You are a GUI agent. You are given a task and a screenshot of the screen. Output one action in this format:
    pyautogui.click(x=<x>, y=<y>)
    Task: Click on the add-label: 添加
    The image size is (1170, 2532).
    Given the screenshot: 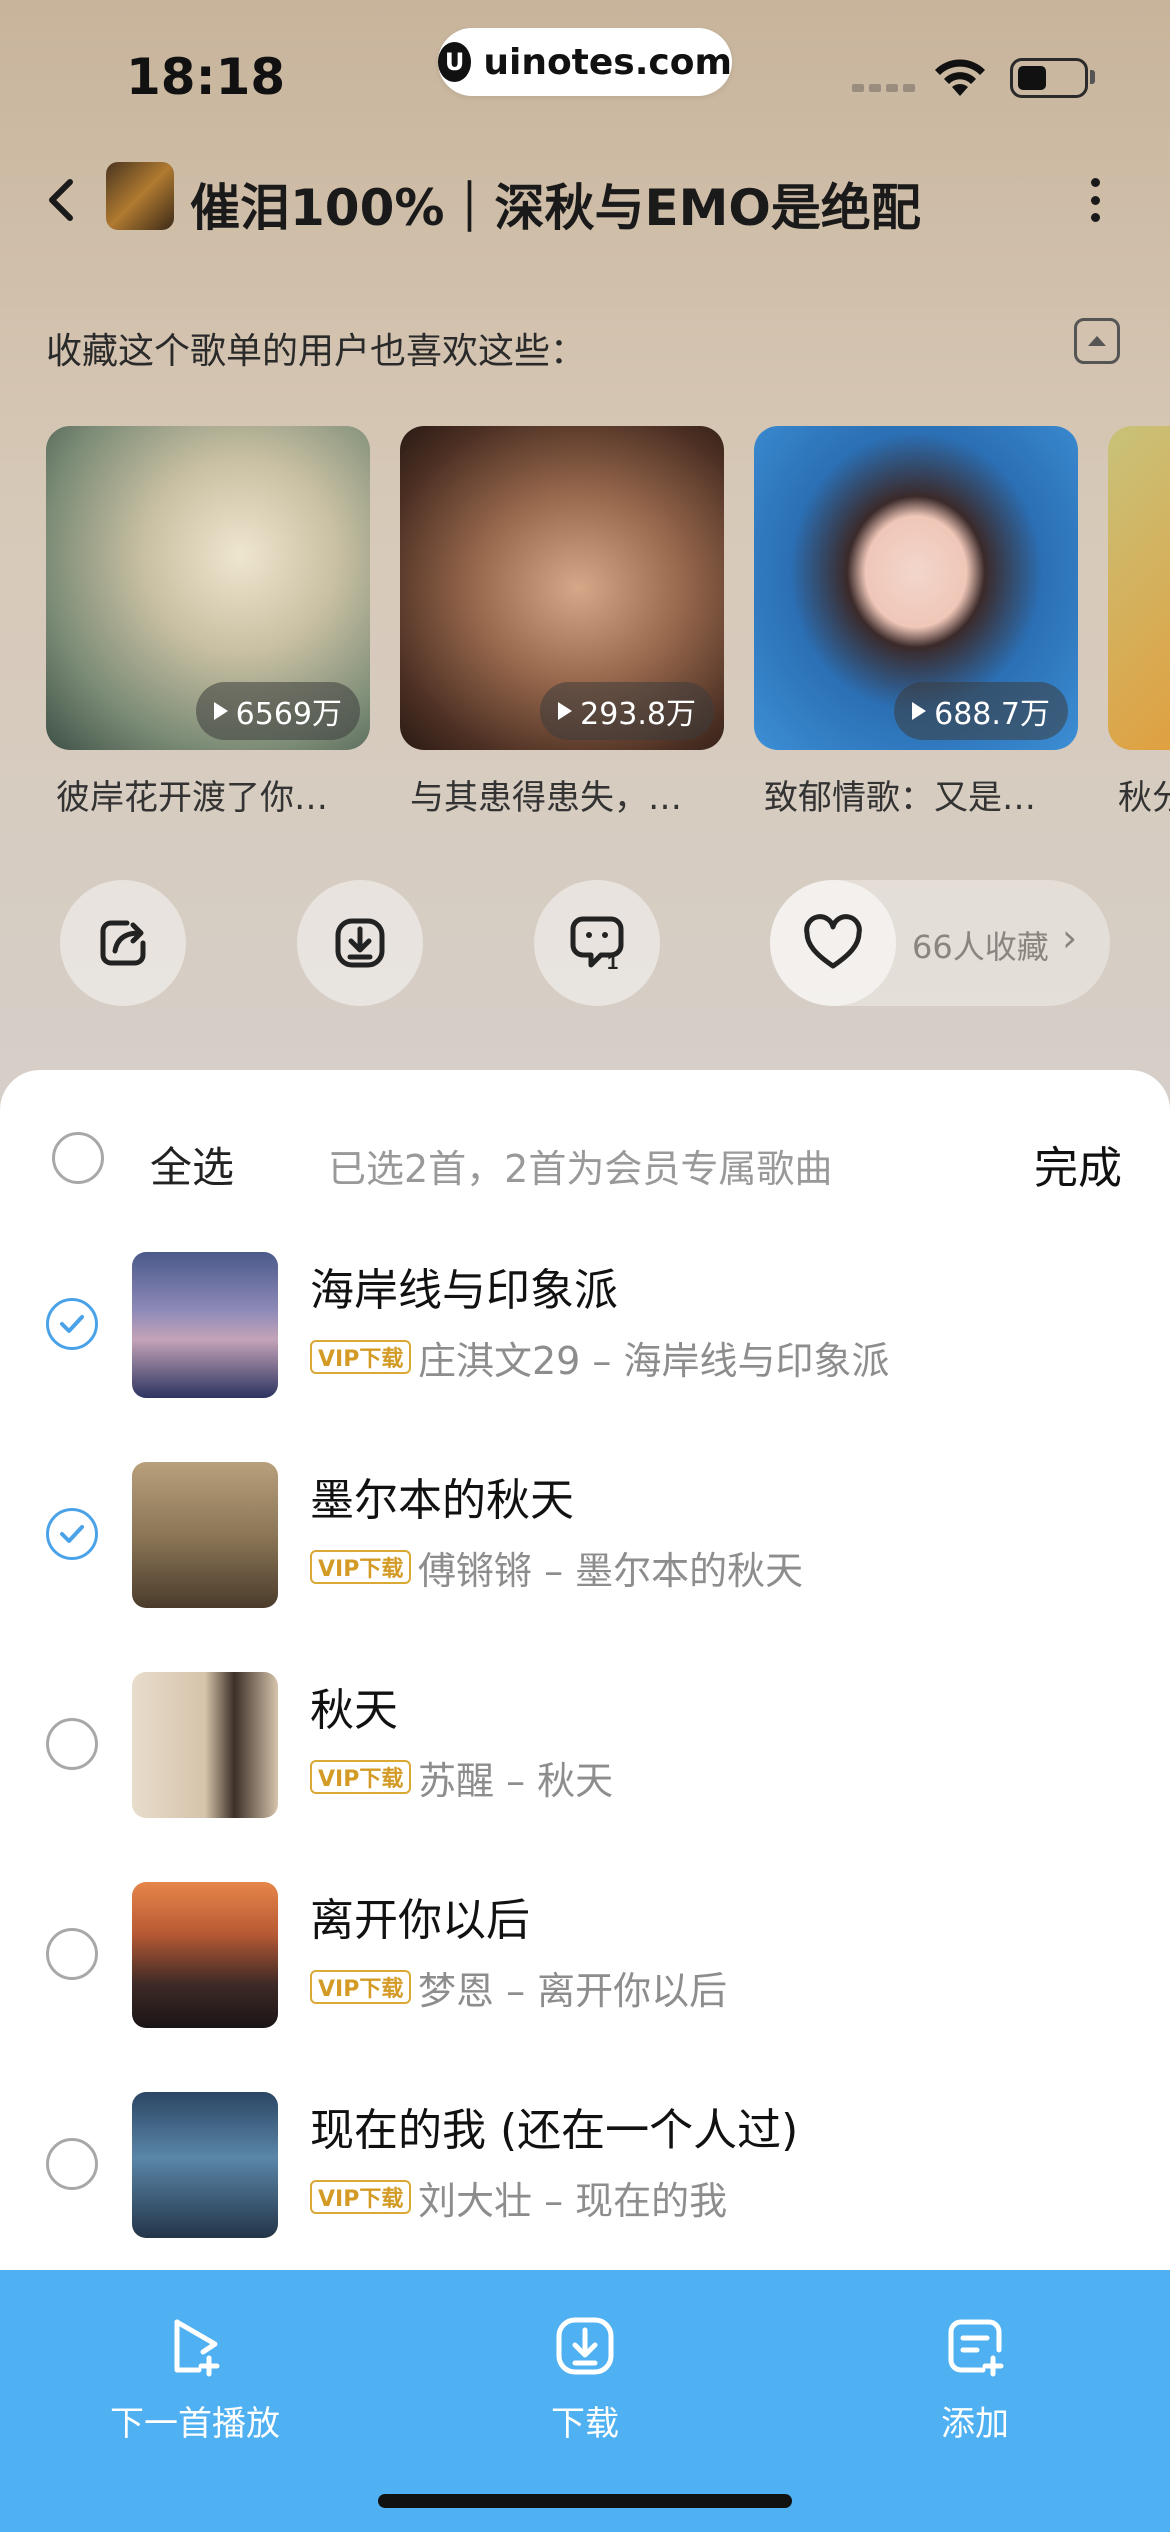 What is the action you would take?
    pyautogui.click(x=975, y=2424)
    